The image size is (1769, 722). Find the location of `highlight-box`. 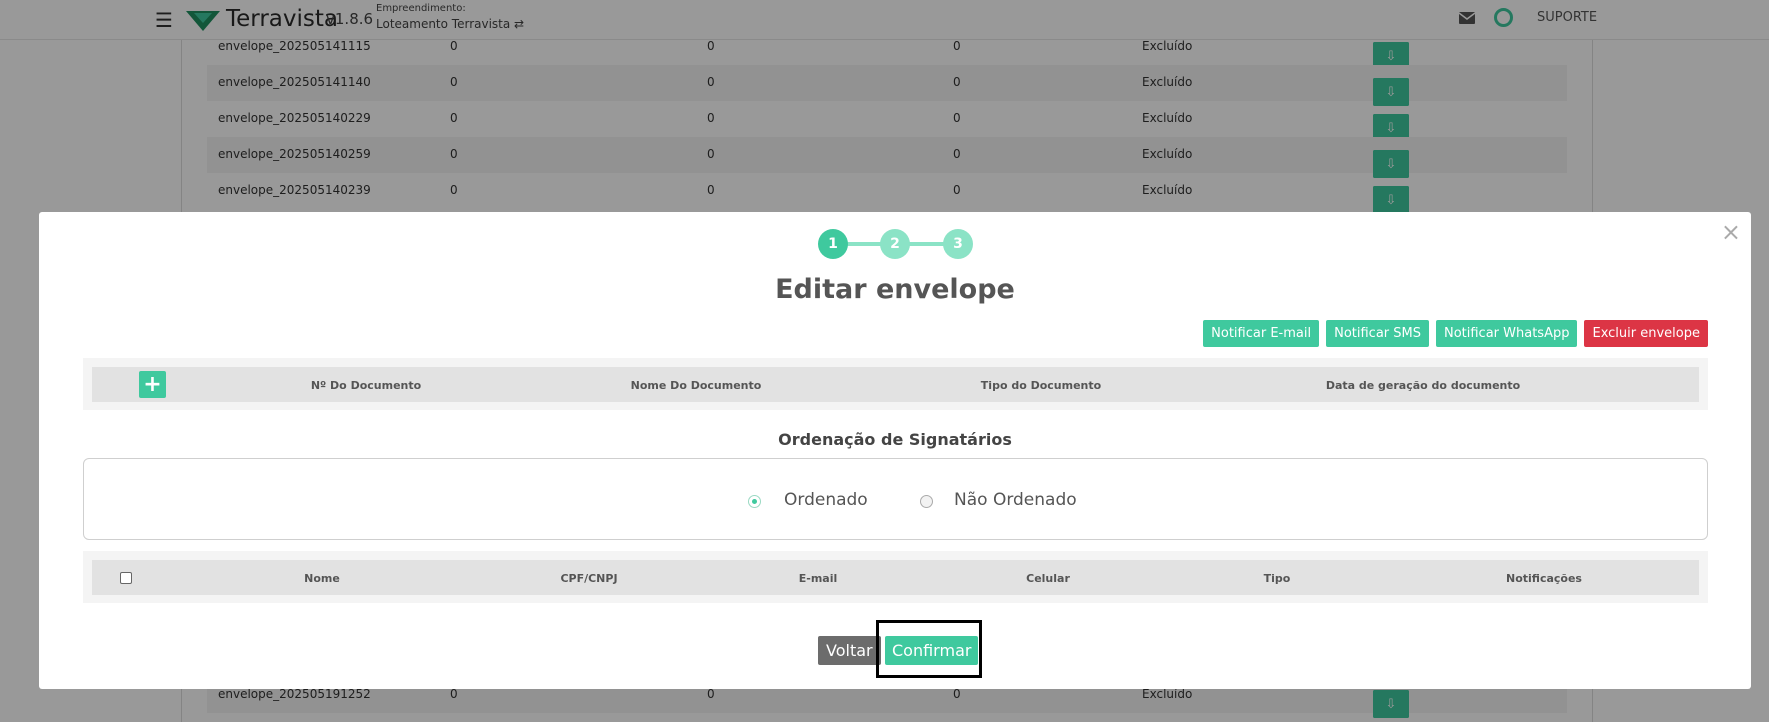

highlight-box is located at coordinates (929, 649).